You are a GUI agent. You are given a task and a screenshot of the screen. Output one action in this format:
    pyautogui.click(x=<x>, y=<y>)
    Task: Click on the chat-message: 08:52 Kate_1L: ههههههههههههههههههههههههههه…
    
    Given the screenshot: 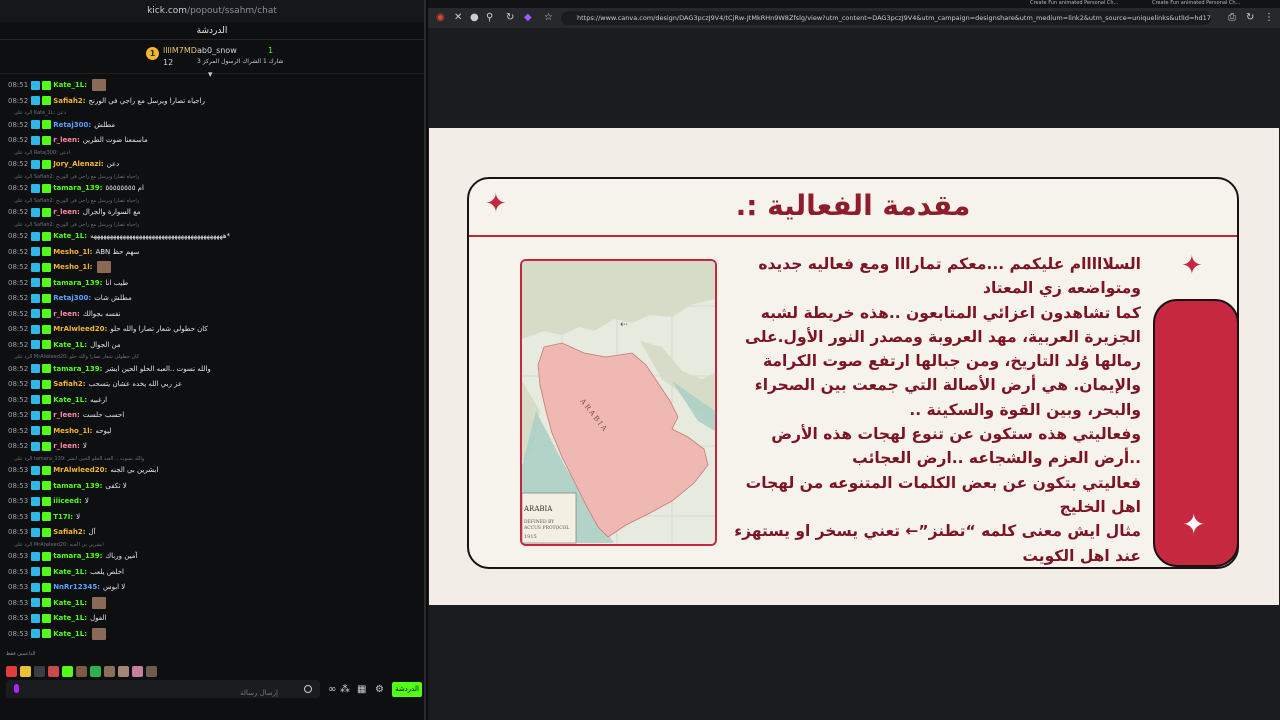 What is the action you would take?
    pyautogui.click(x=216, y=237)
    